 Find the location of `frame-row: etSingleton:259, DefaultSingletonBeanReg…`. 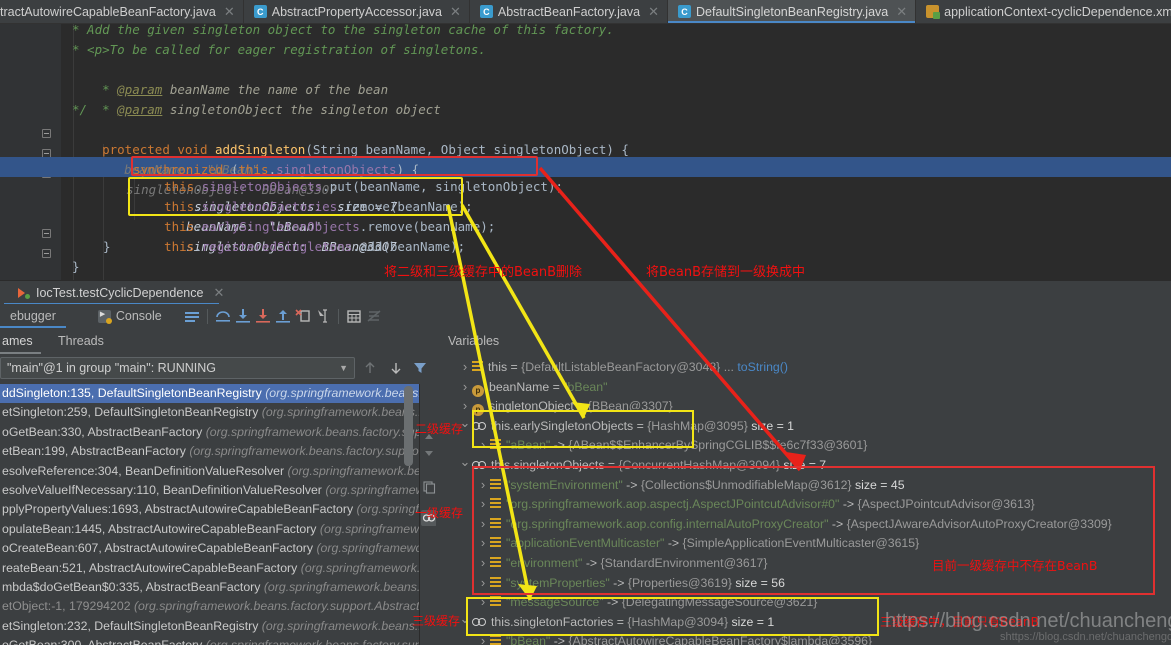

frame-row: etSingleton:259, DefaultSingletonBeanReg… is located at coordinates (210, 412).